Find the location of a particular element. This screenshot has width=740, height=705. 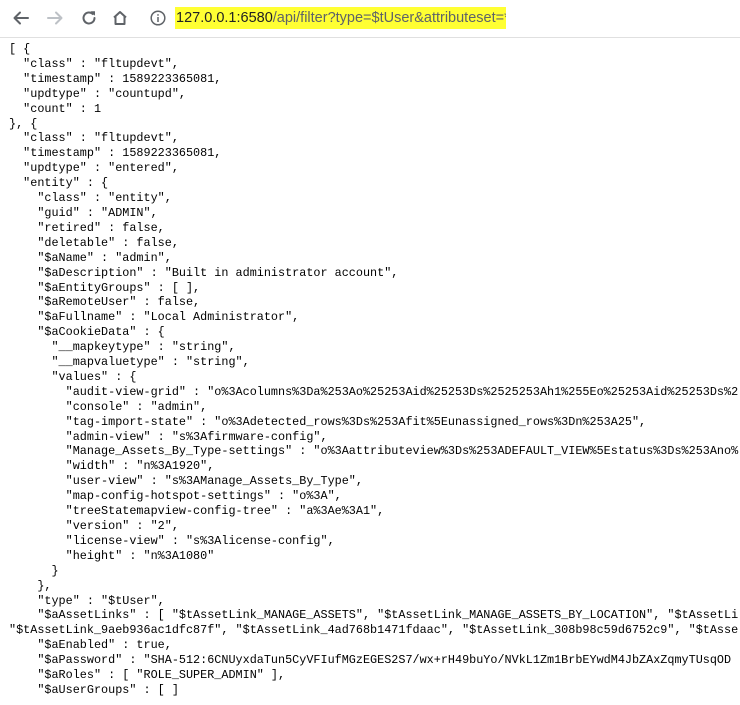

url-host: 127.0.0.1:6580 is located at coordinates (224, 18).